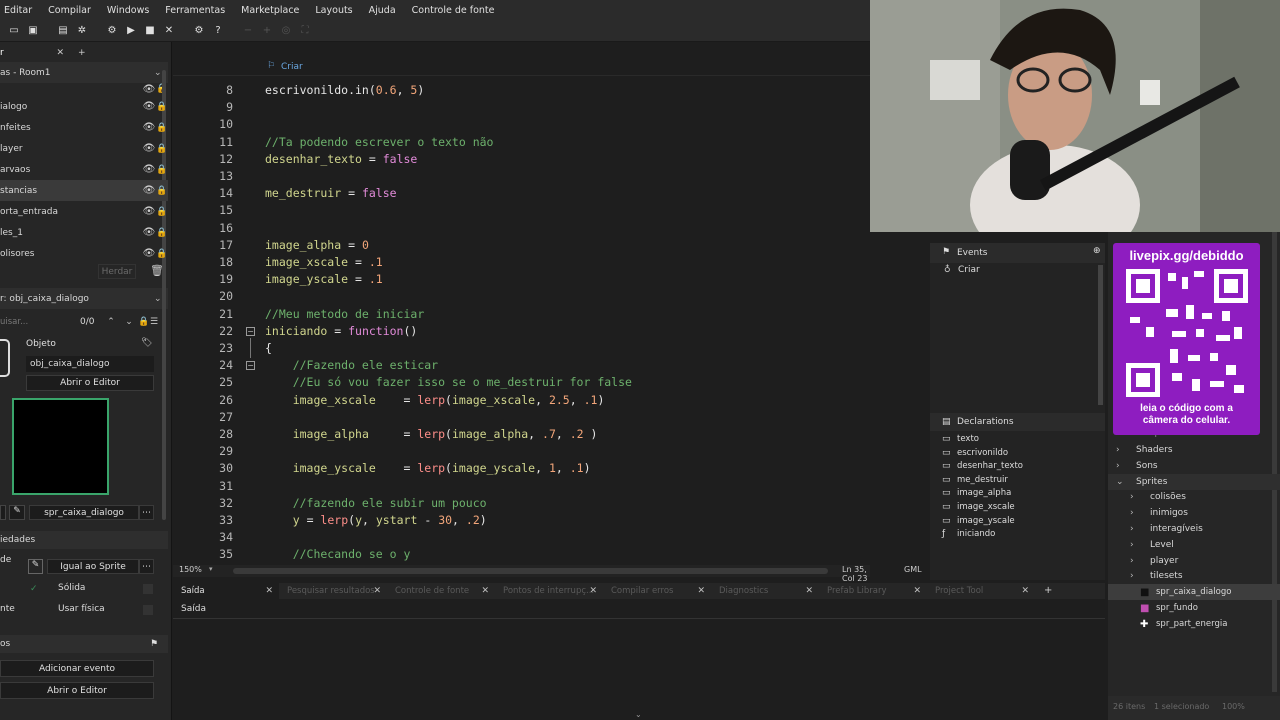  I want to click on events-scrollbar, so click(1100, 335).